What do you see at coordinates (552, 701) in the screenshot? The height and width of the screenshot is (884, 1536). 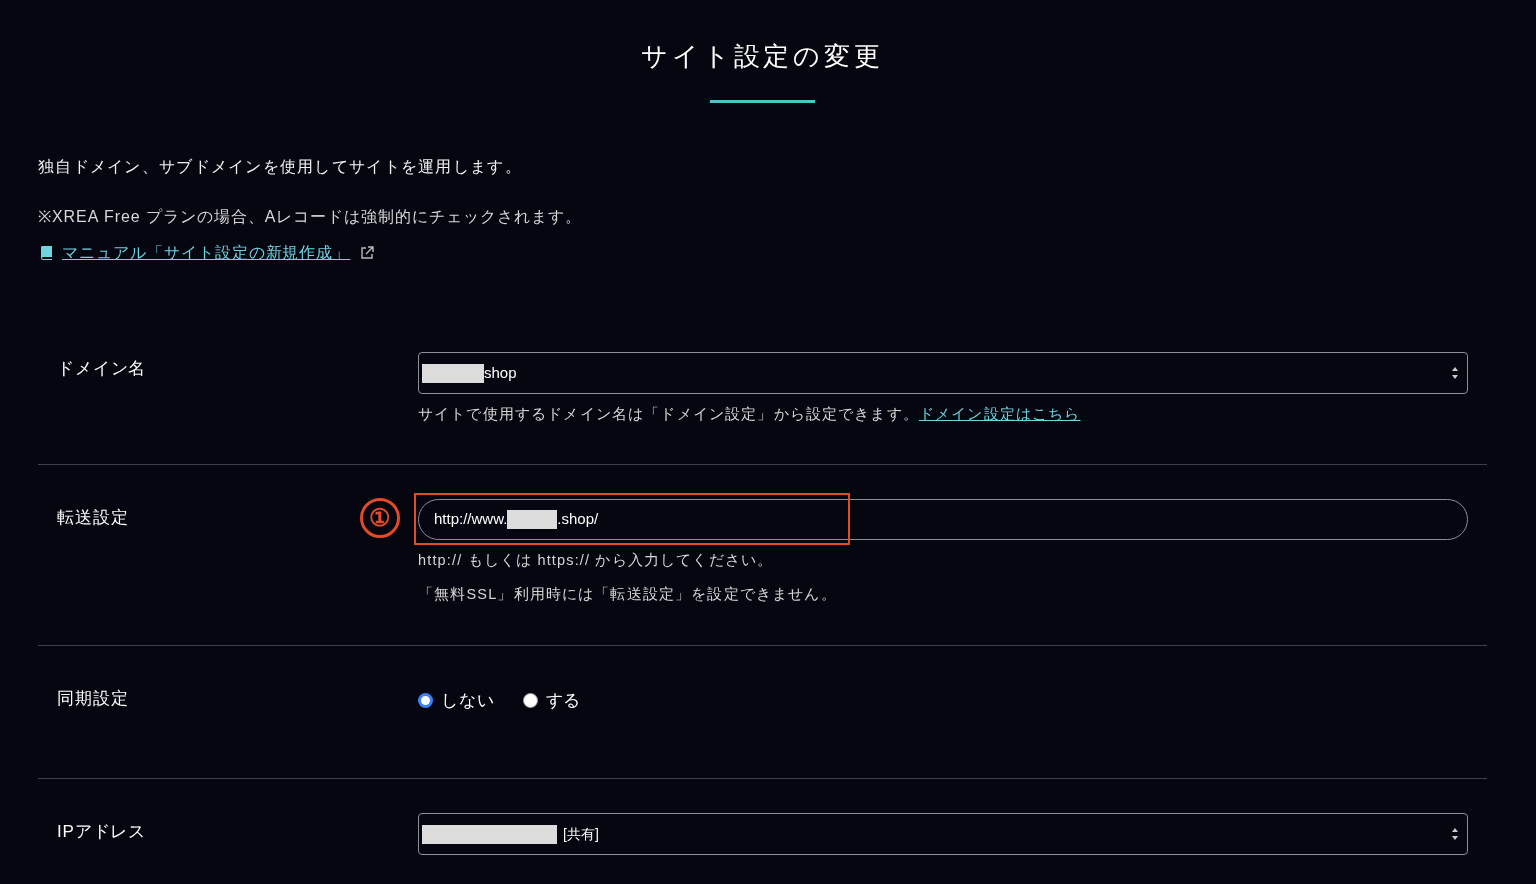 I see `radio-option: する` at bounding box center [552, 701].